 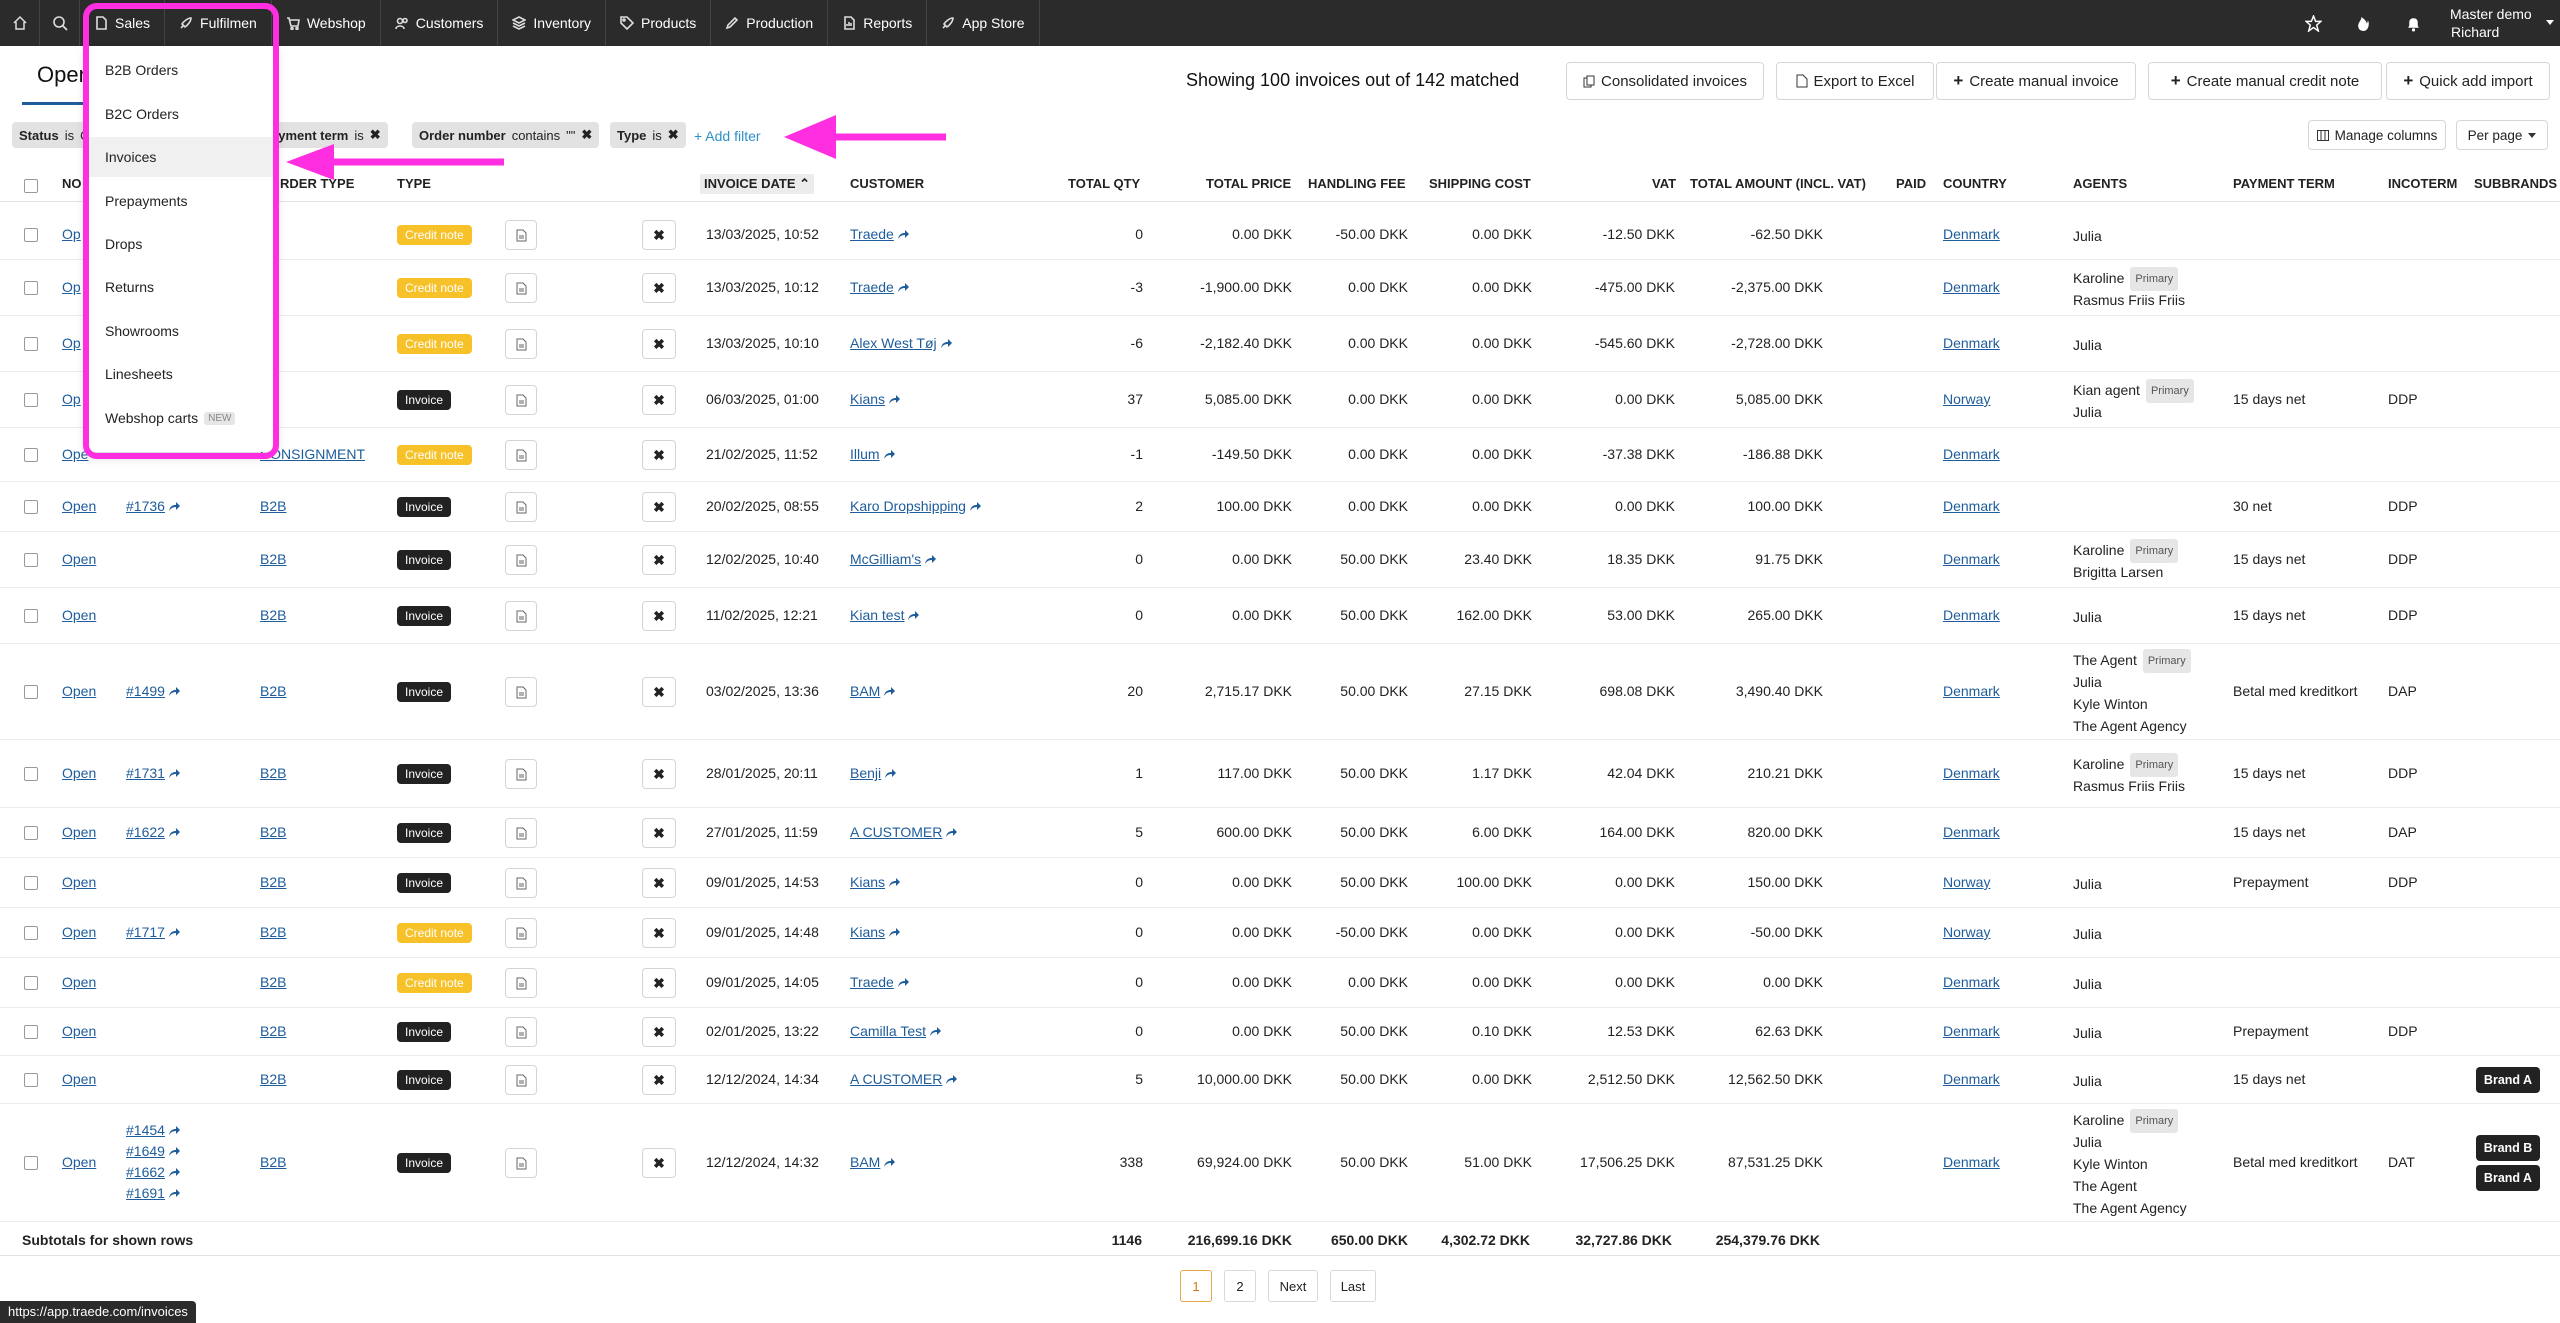 I want to click on nav-products: Products, so click(x=659, y=23).